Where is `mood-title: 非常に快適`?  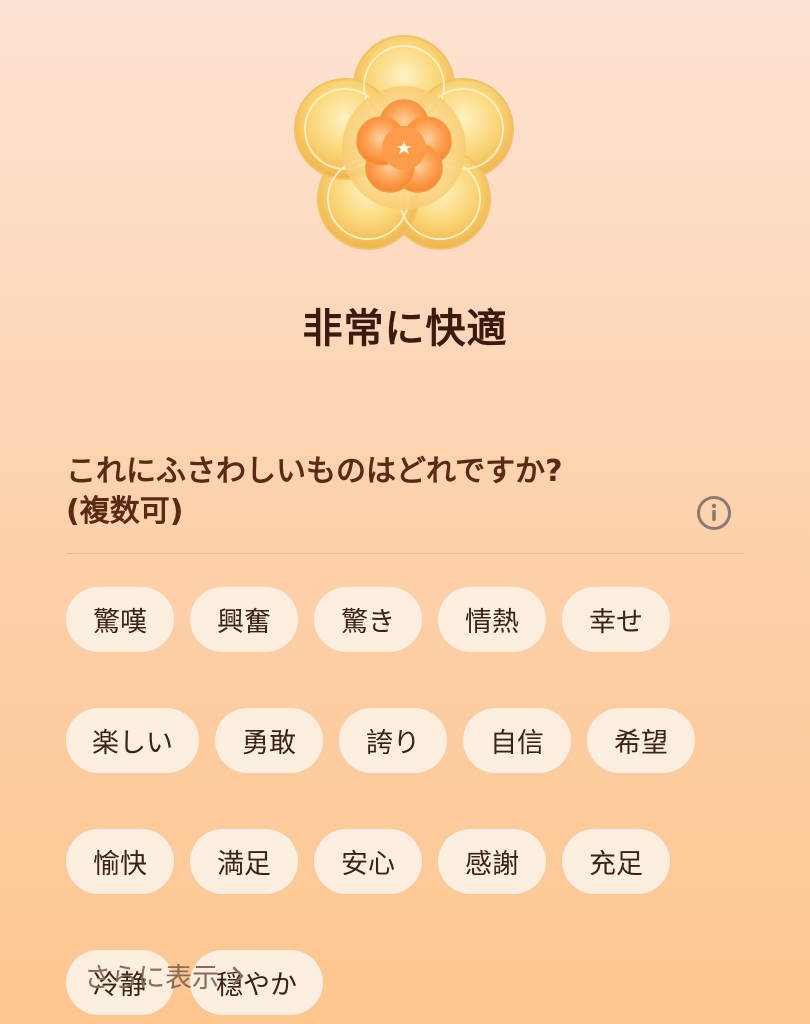 mood-title: 非常に快適 is located at coordinates (405, 329).